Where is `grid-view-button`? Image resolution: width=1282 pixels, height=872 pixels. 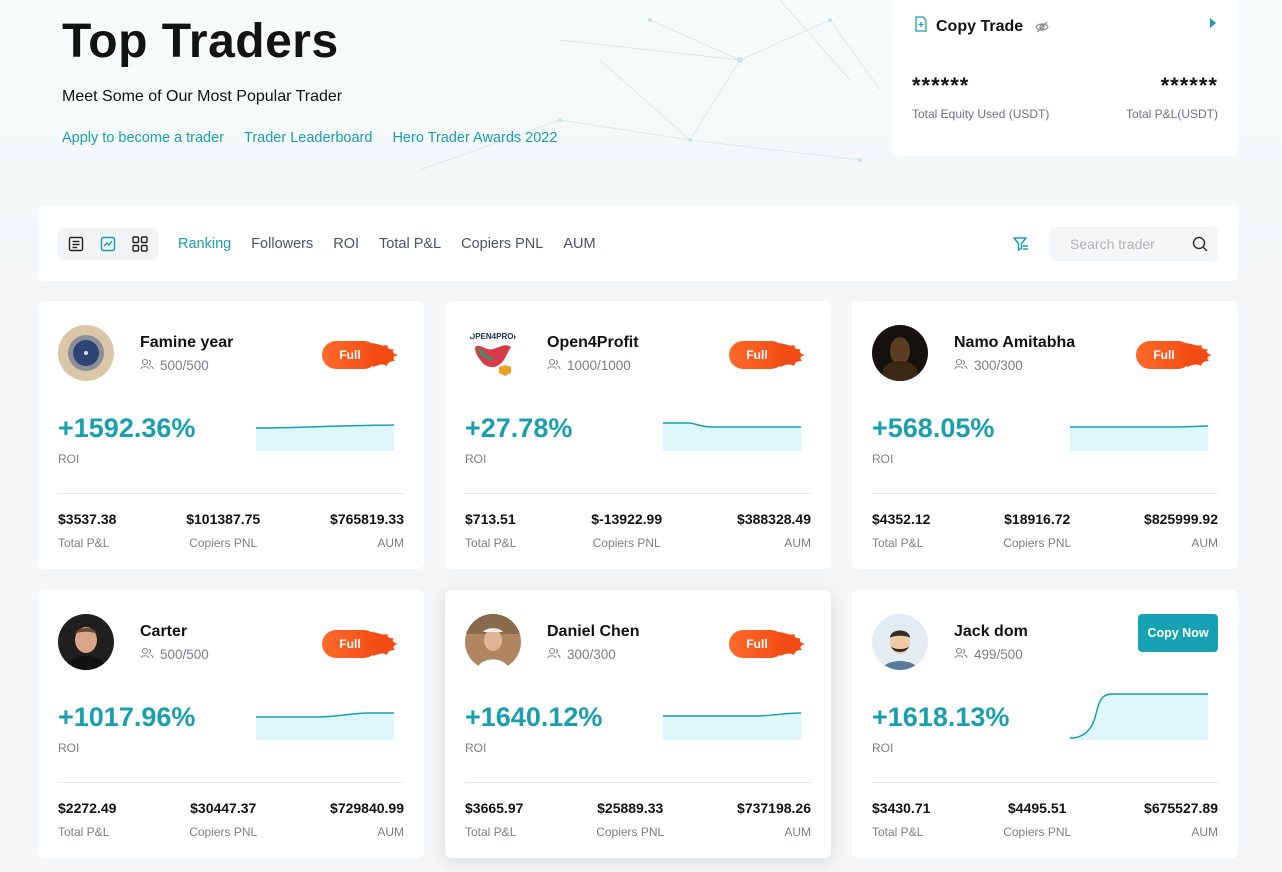
grid-view-button is located at coordinates (140, 244).